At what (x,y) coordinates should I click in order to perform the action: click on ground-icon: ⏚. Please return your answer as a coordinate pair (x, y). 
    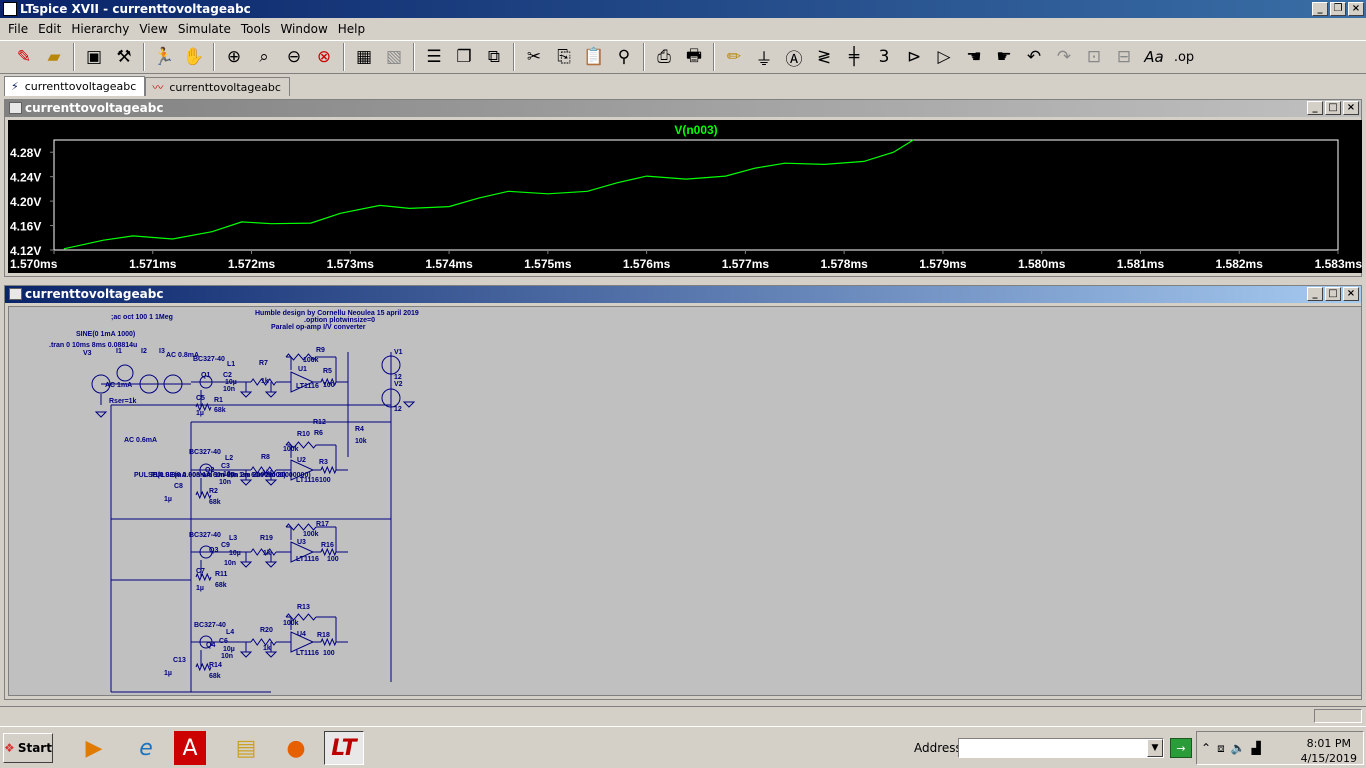
    Looking at the image, I should click on (764, 57).